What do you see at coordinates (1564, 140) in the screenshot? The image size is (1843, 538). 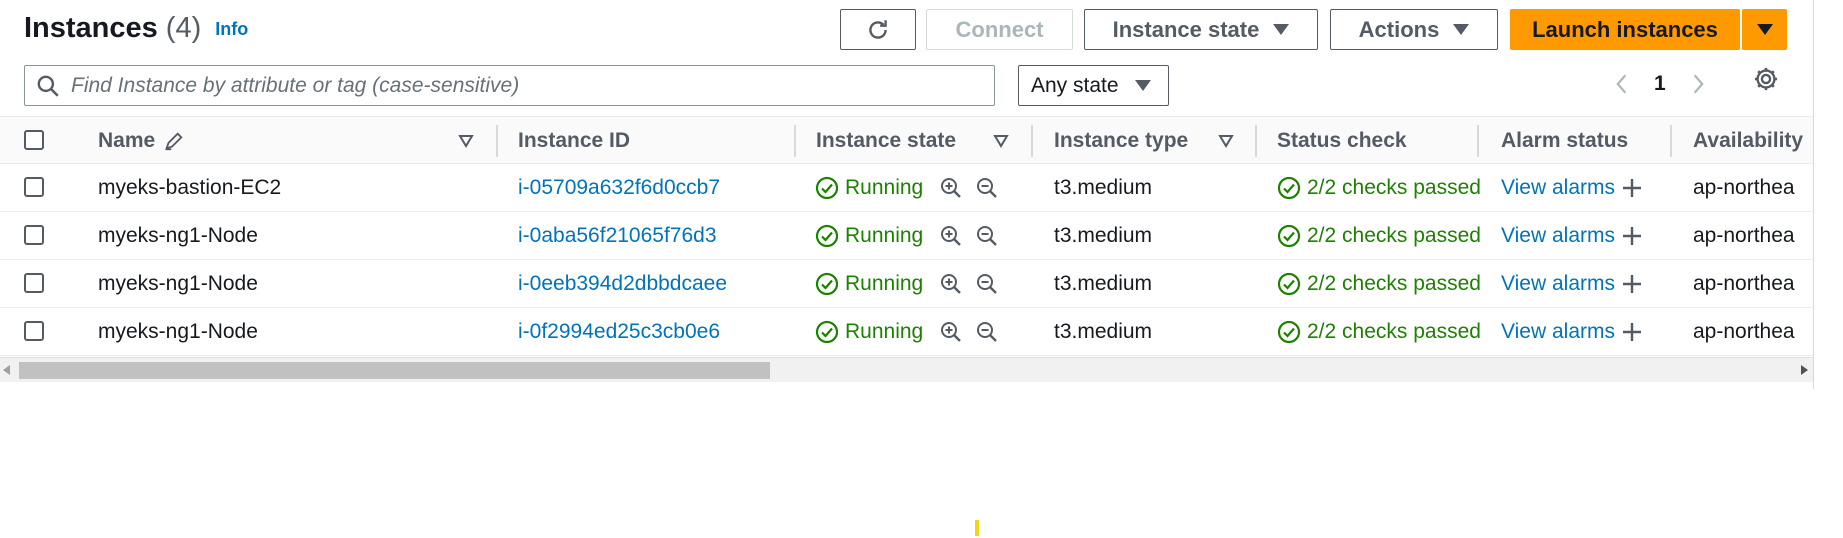 I see `column-header-alarm-status: Alarm status` at bounding box center [1564, 140].